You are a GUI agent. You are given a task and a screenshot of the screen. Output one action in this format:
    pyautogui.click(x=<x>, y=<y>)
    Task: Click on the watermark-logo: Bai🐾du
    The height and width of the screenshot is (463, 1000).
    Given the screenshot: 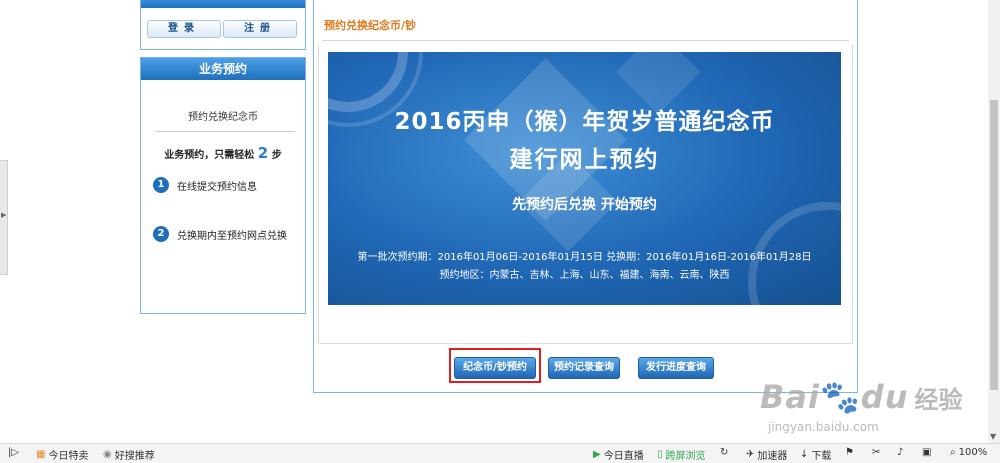 What is the action you would take?
    pyautogui.click(x=834, y=397)
    